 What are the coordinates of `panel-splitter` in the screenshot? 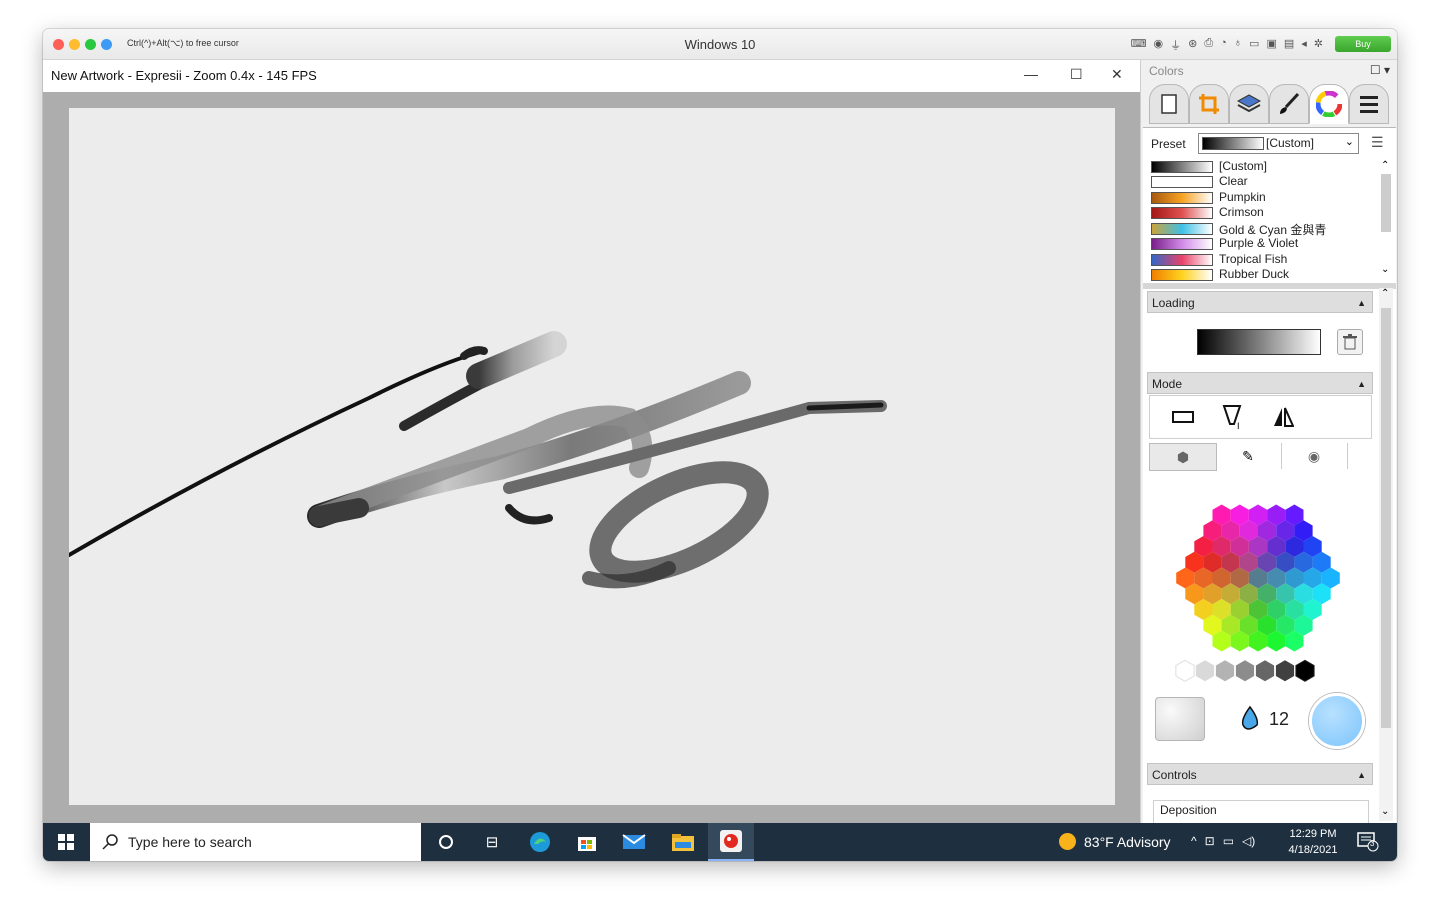 It's located at (1269, 286).